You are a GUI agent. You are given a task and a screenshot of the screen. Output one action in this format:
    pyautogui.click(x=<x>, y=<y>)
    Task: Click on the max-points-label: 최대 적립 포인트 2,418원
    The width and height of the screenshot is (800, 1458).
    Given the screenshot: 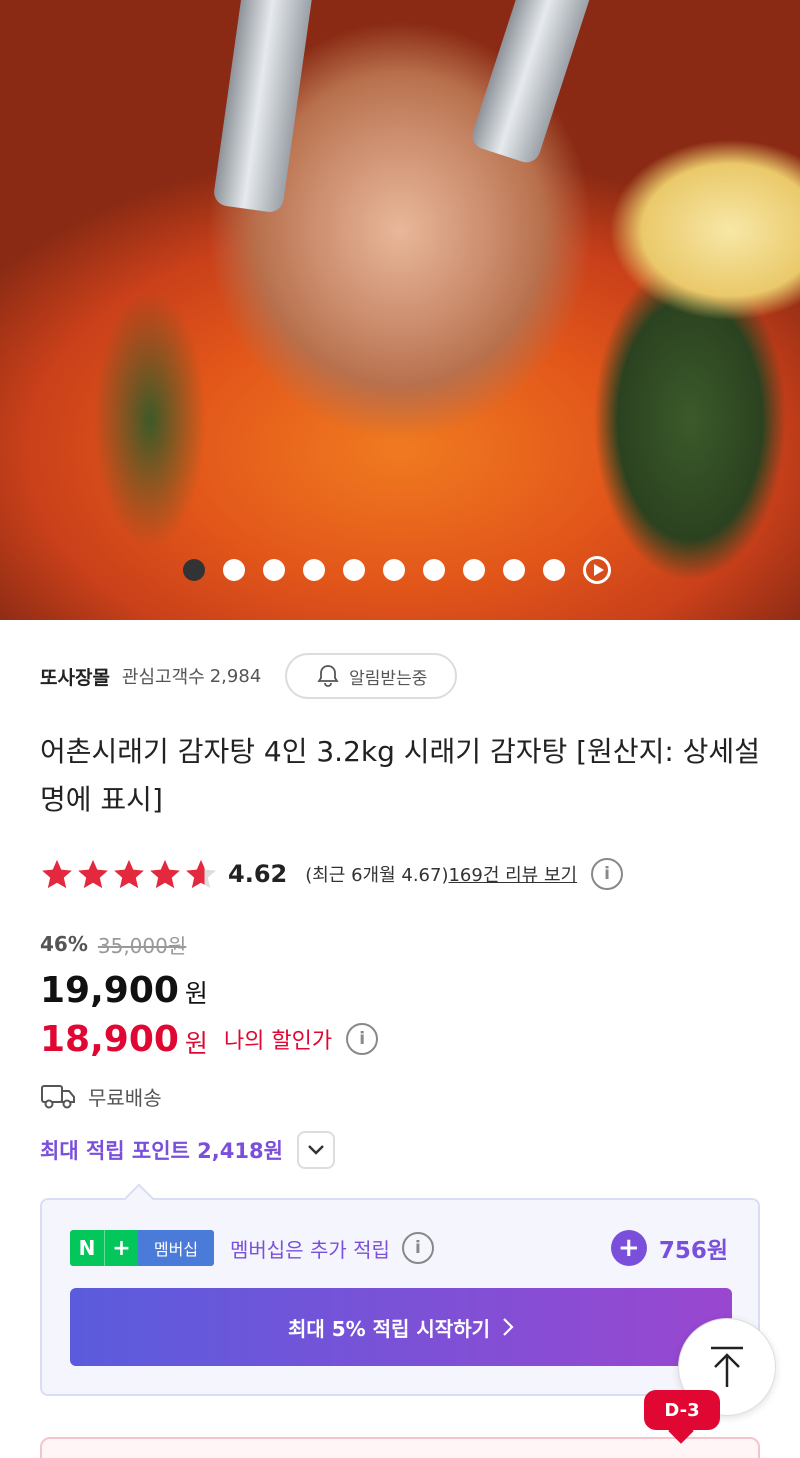 What is the action you would take?
    pyautogui.click(x=161, y=1151)
    